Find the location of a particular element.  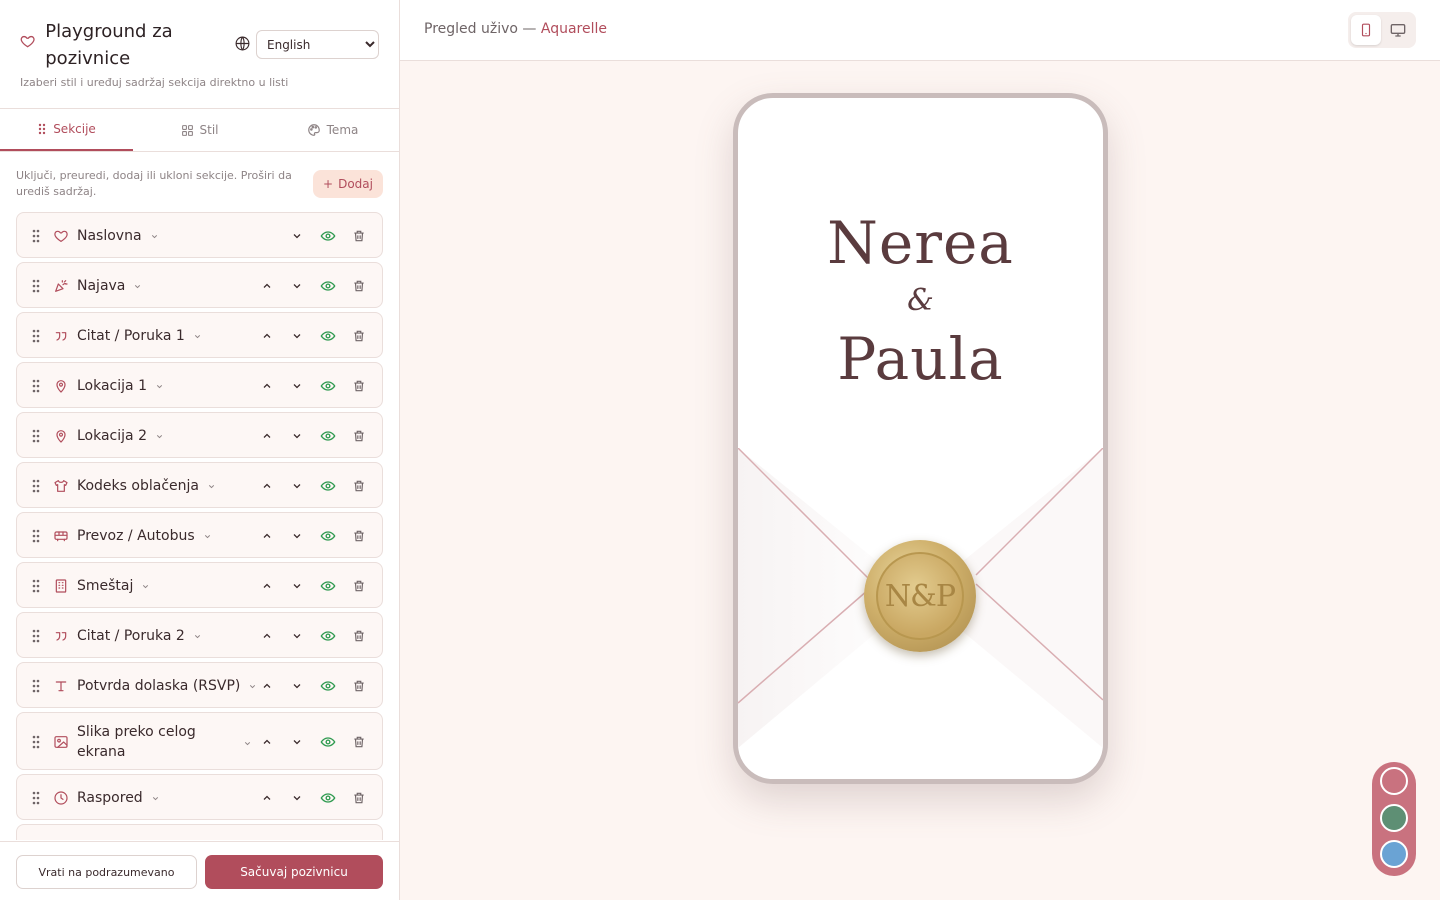

tab-tema: Tema is located at coordinates (332, 130).